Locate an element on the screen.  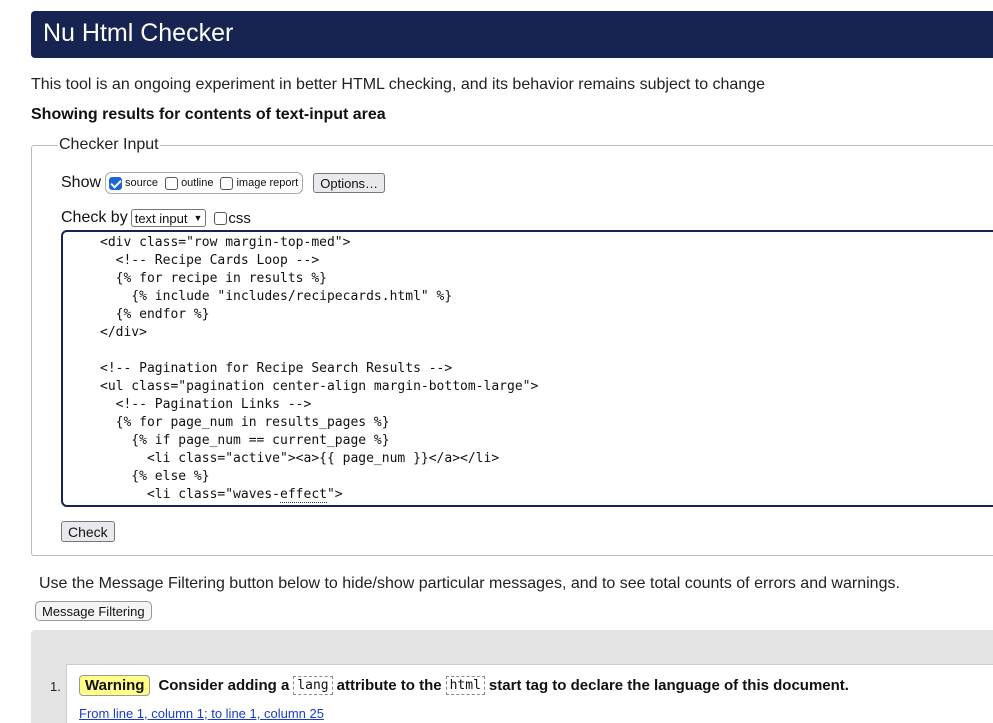
message-number: 1. is located at coordinates (55, 686).